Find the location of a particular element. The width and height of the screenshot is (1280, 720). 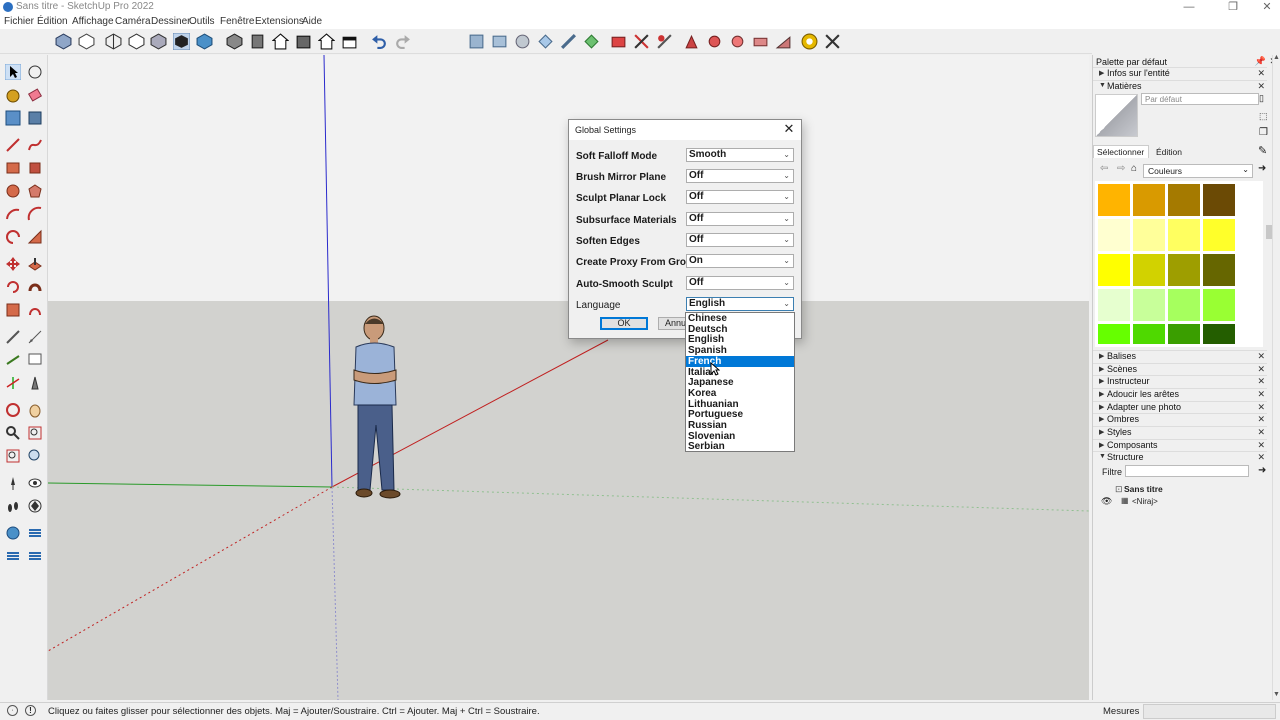

follow-me-icon is located at coordinates (35, 287).